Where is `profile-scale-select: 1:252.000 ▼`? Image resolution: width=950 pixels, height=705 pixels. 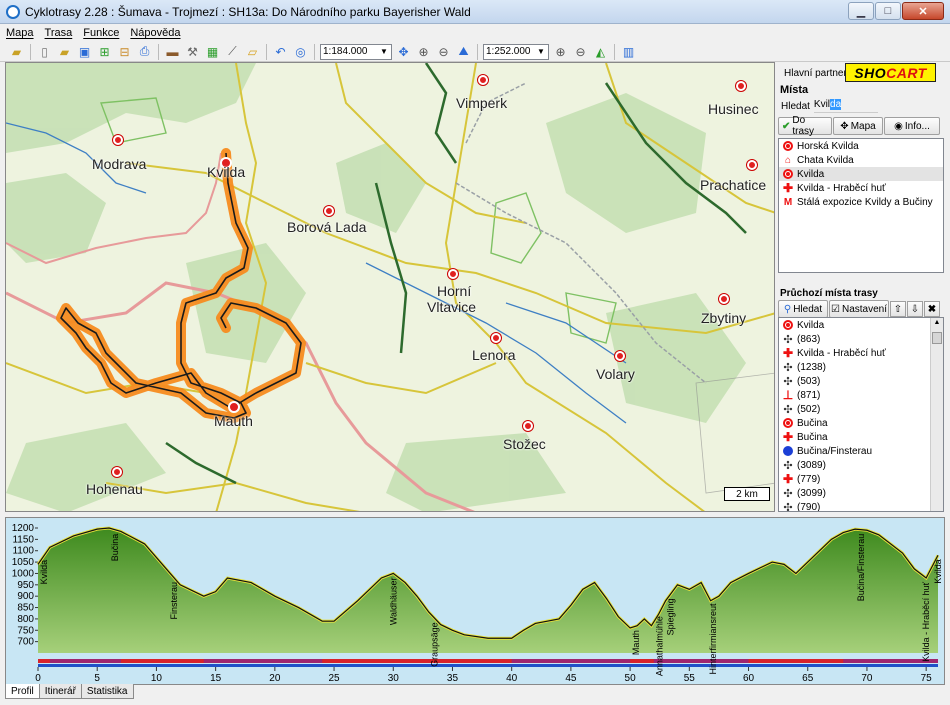
profile-scale-select: 1:252.000 ▼ is located at coordinates (516, 51).